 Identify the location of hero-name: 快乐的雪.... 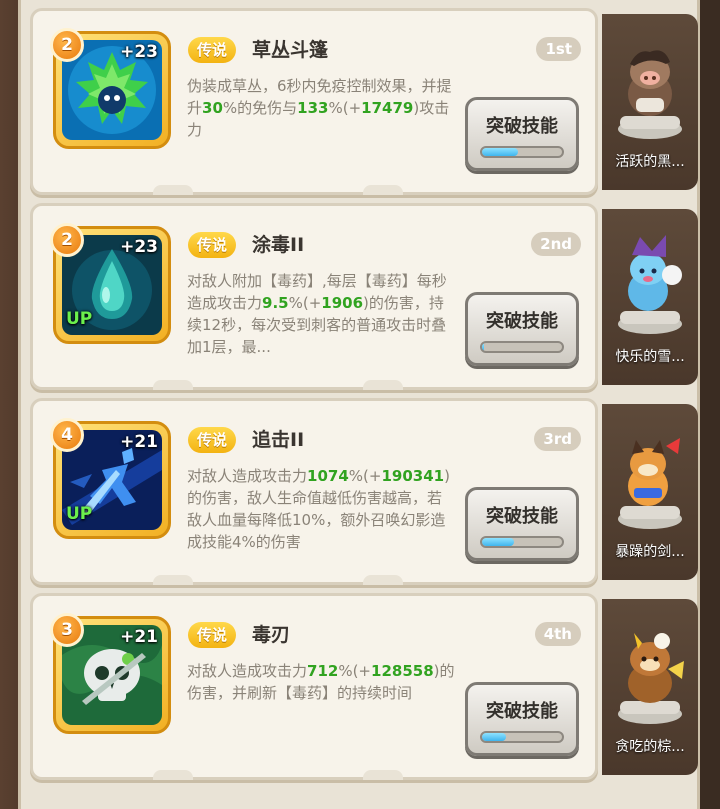
(650, 357).